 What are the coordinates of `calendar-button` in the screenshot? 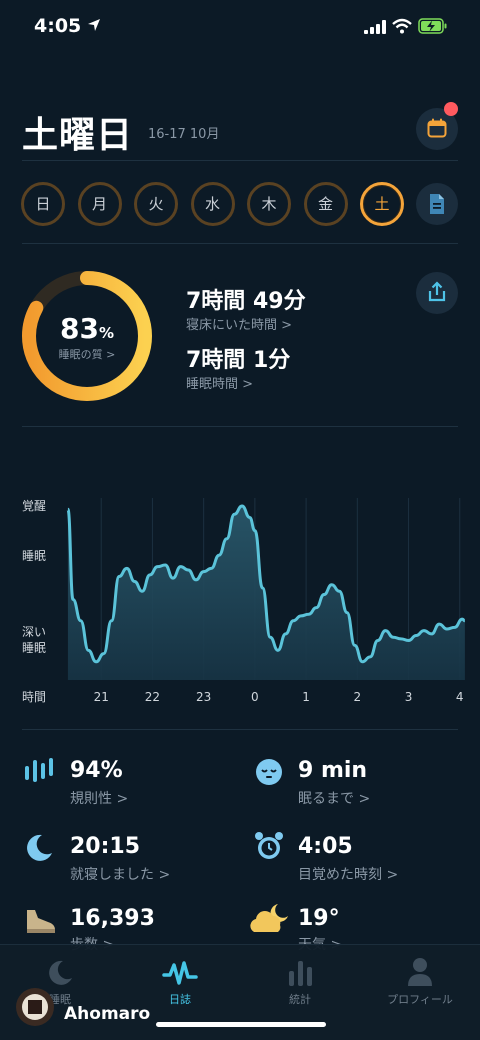 It's located at (437, 126).